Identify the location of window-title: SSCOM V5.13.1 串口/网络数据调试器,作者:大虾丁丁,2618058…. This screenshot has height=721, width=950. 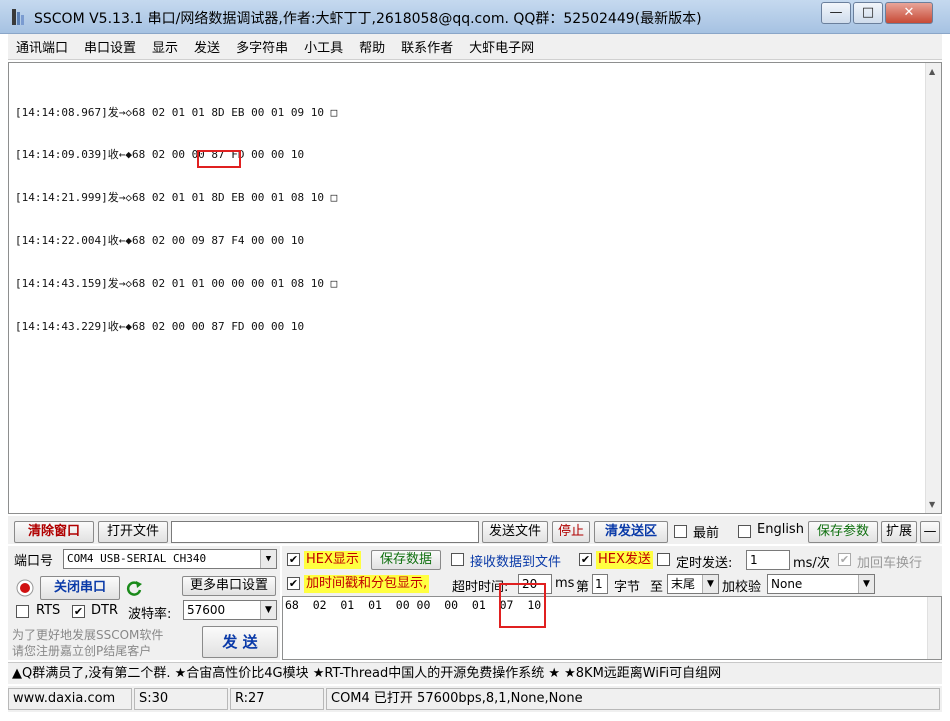
(368, 19).